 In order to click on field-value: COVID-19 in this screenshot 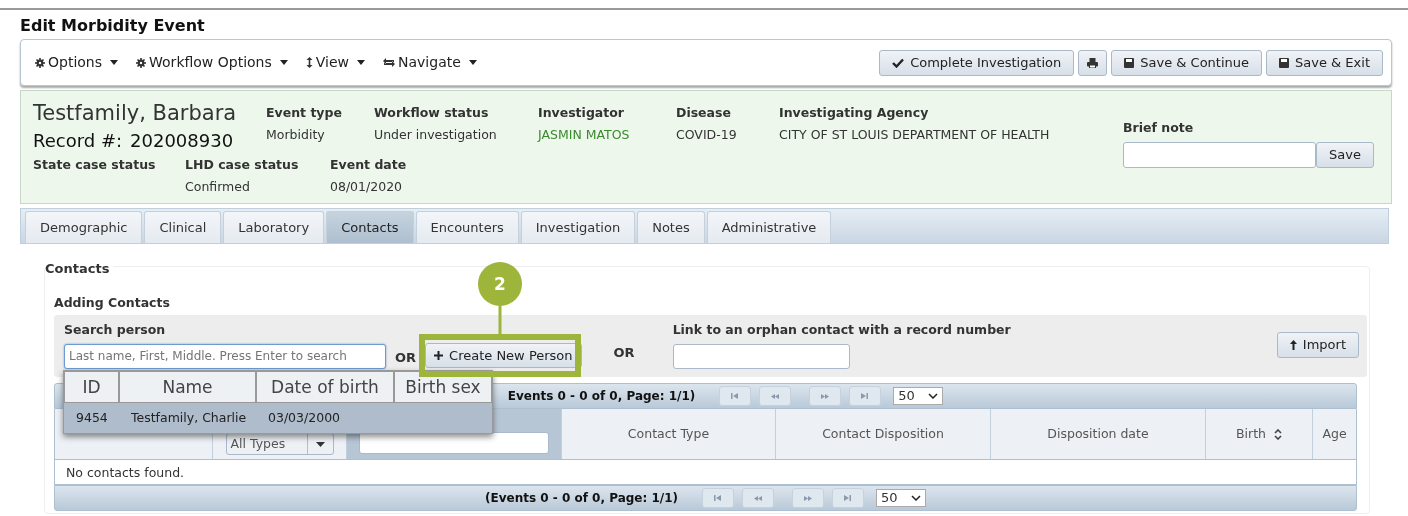, I will do `click(707, 134)`.